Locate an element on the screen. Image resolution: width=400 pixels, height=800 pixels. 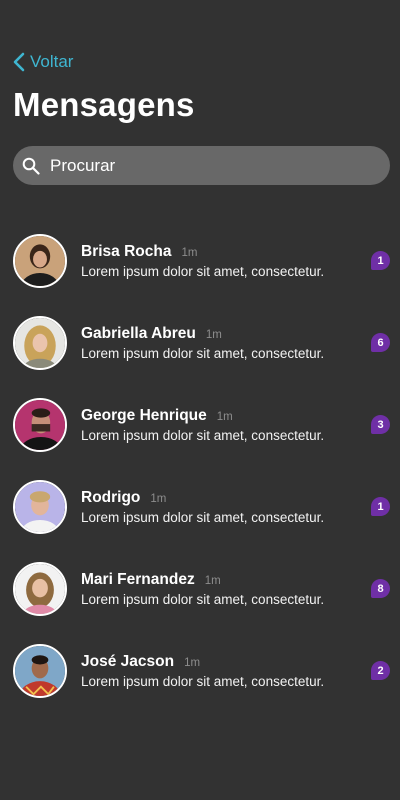
search-bar is located at coordinates (201, 165).